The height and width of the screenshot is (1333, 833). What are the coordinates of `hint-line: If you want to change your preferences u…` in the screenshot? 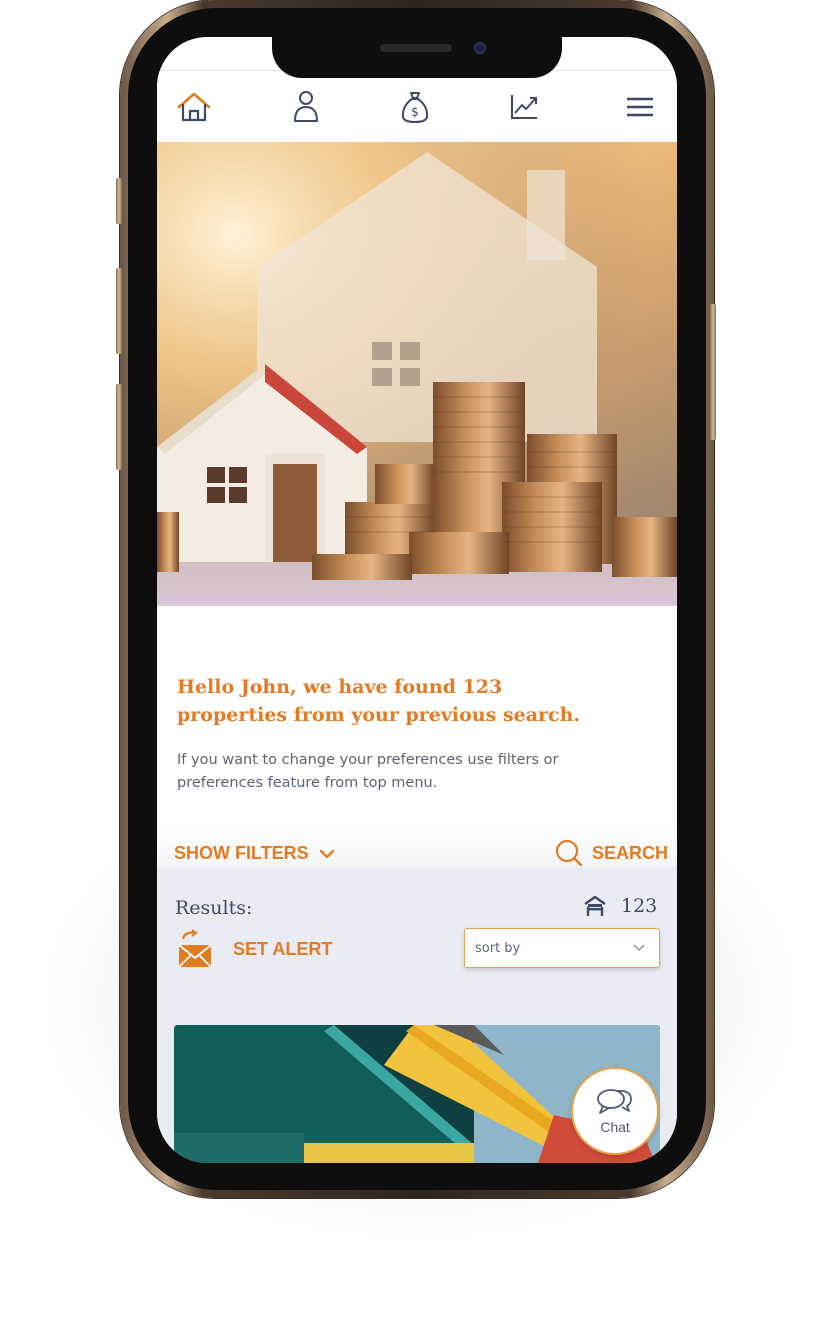 It's located at (368, 760).